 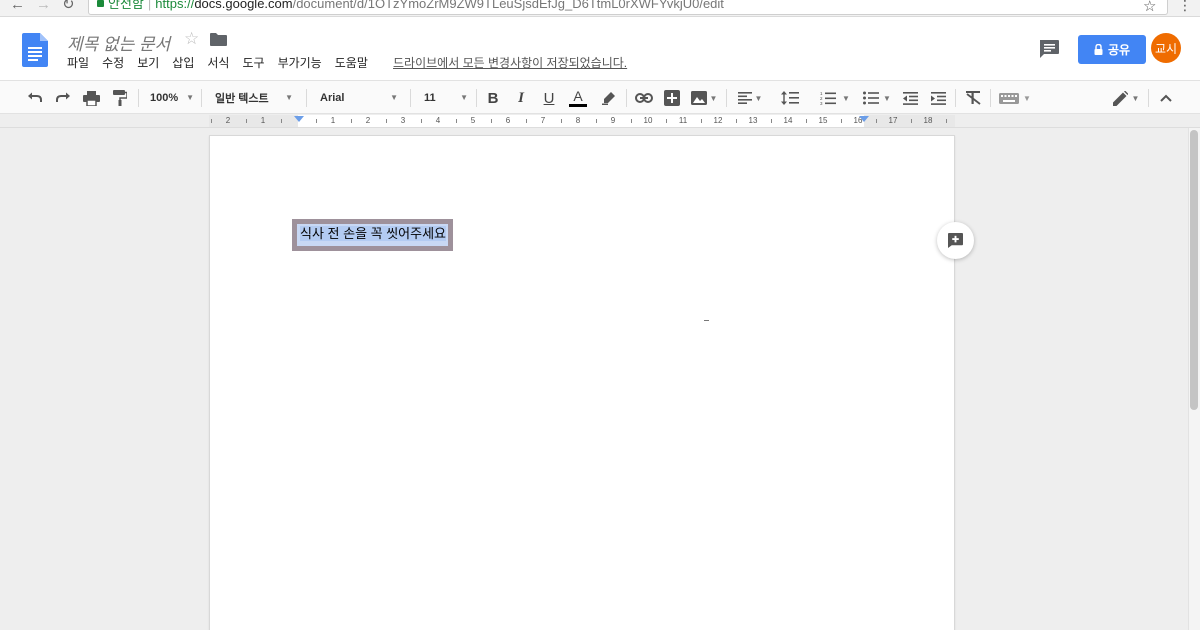 I want to click on chevron-up-icon, so click(x=1166, y=98).